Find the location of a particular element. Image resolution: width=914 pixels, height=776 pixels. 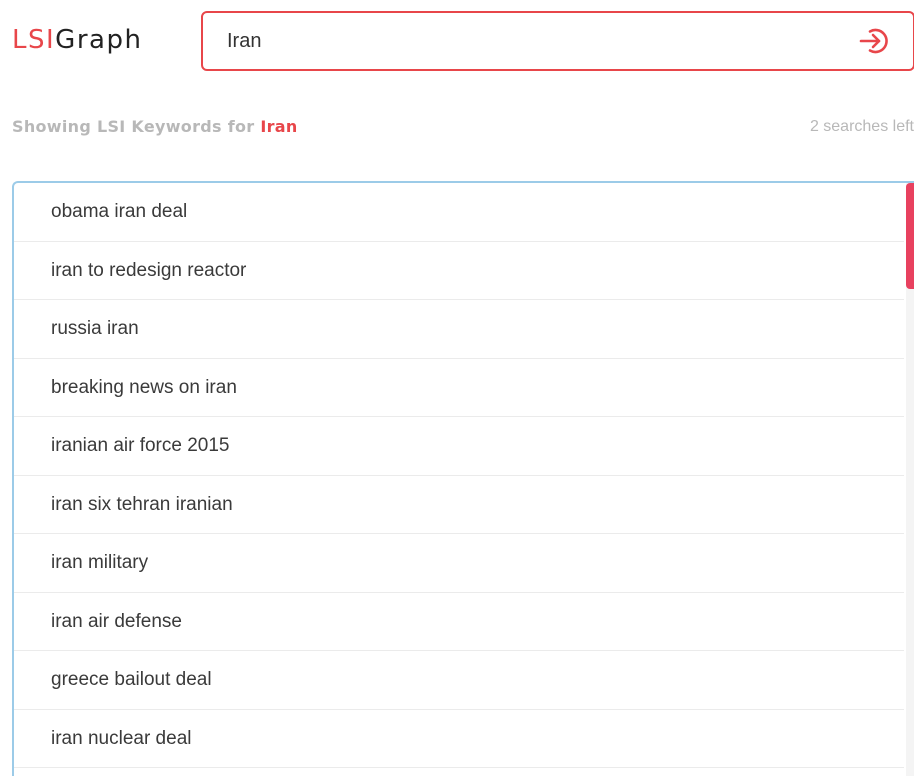

search-box is located at coordinates (557, 41).